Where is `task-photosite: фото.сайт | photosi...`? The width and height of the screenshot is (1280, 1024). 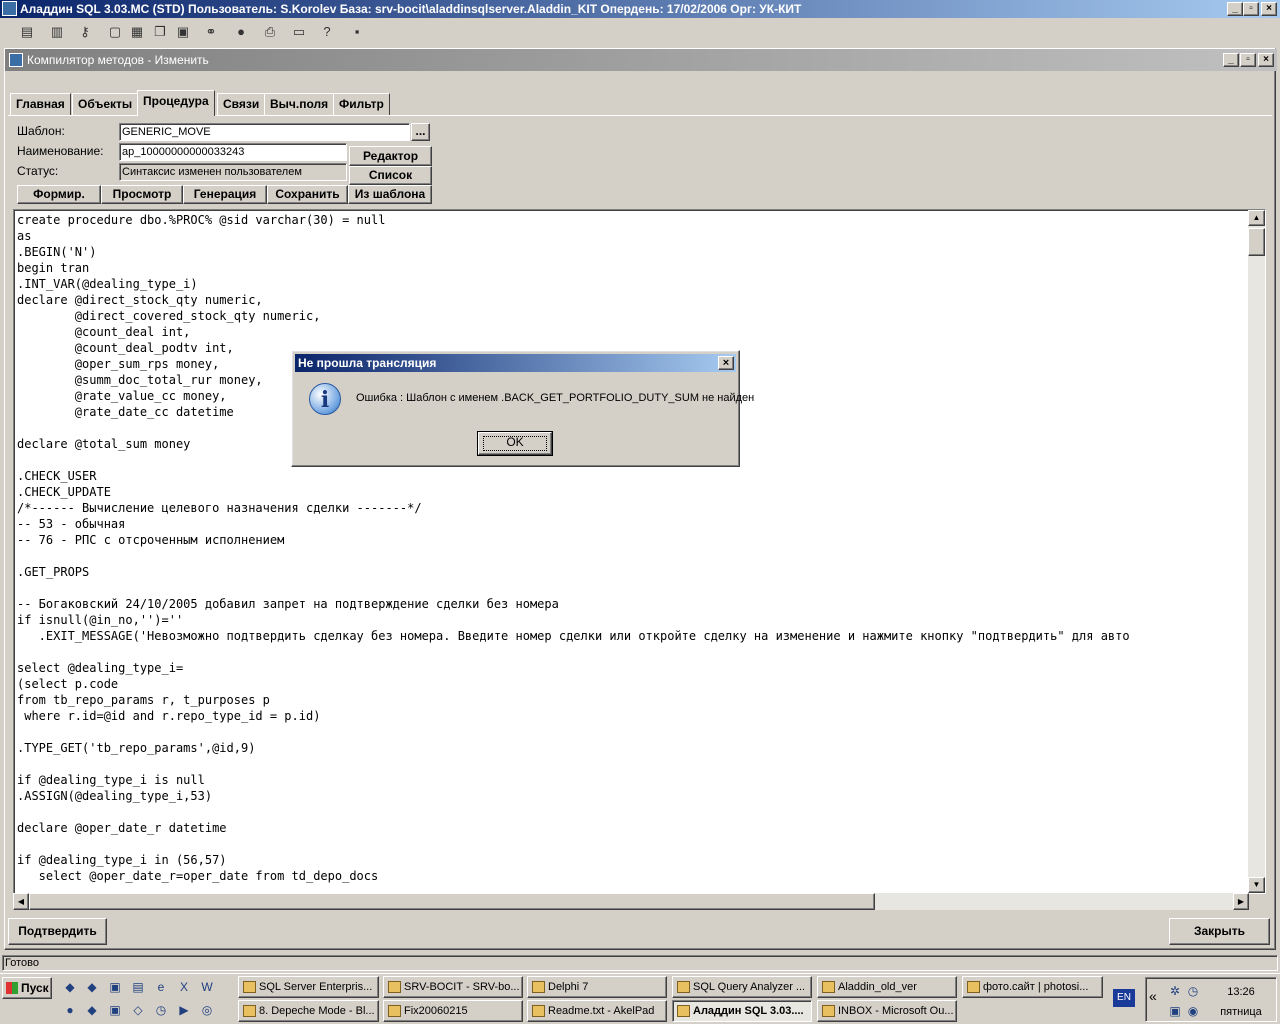 task-photosite: фото.сайт | photosi... is located at coordinates (1032, 987).